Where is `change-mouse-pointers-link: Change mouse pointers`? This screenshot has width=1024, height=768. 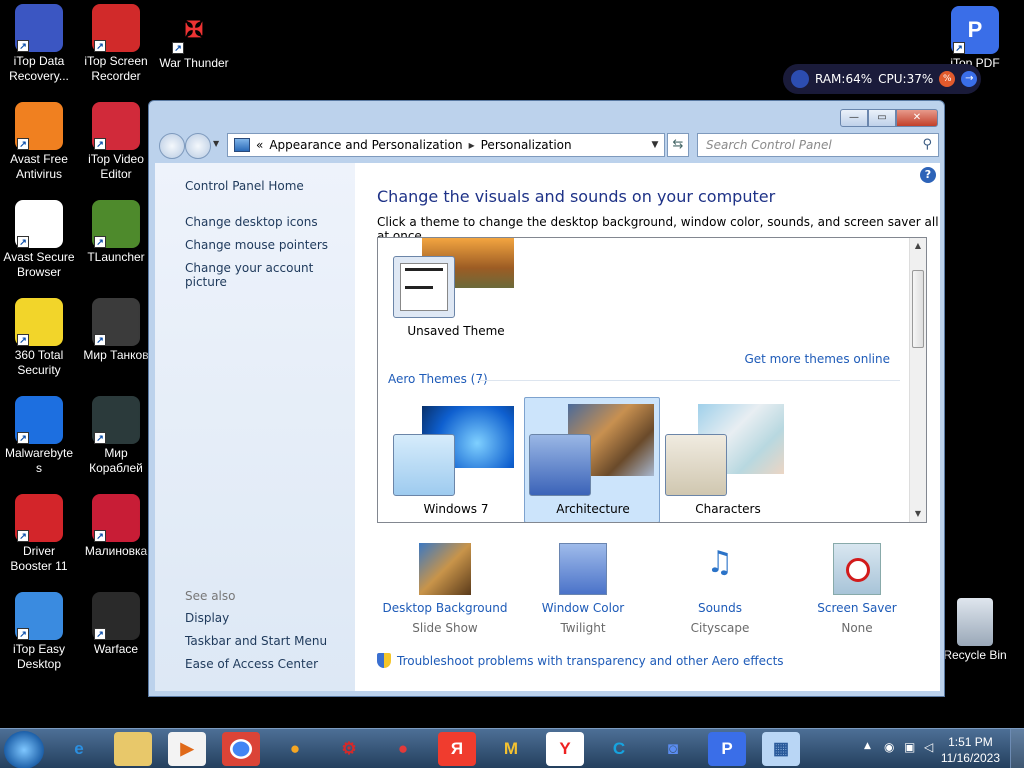 change-mouse-pointers-link: Change mouse pointers is located at coordinates (256, 245).